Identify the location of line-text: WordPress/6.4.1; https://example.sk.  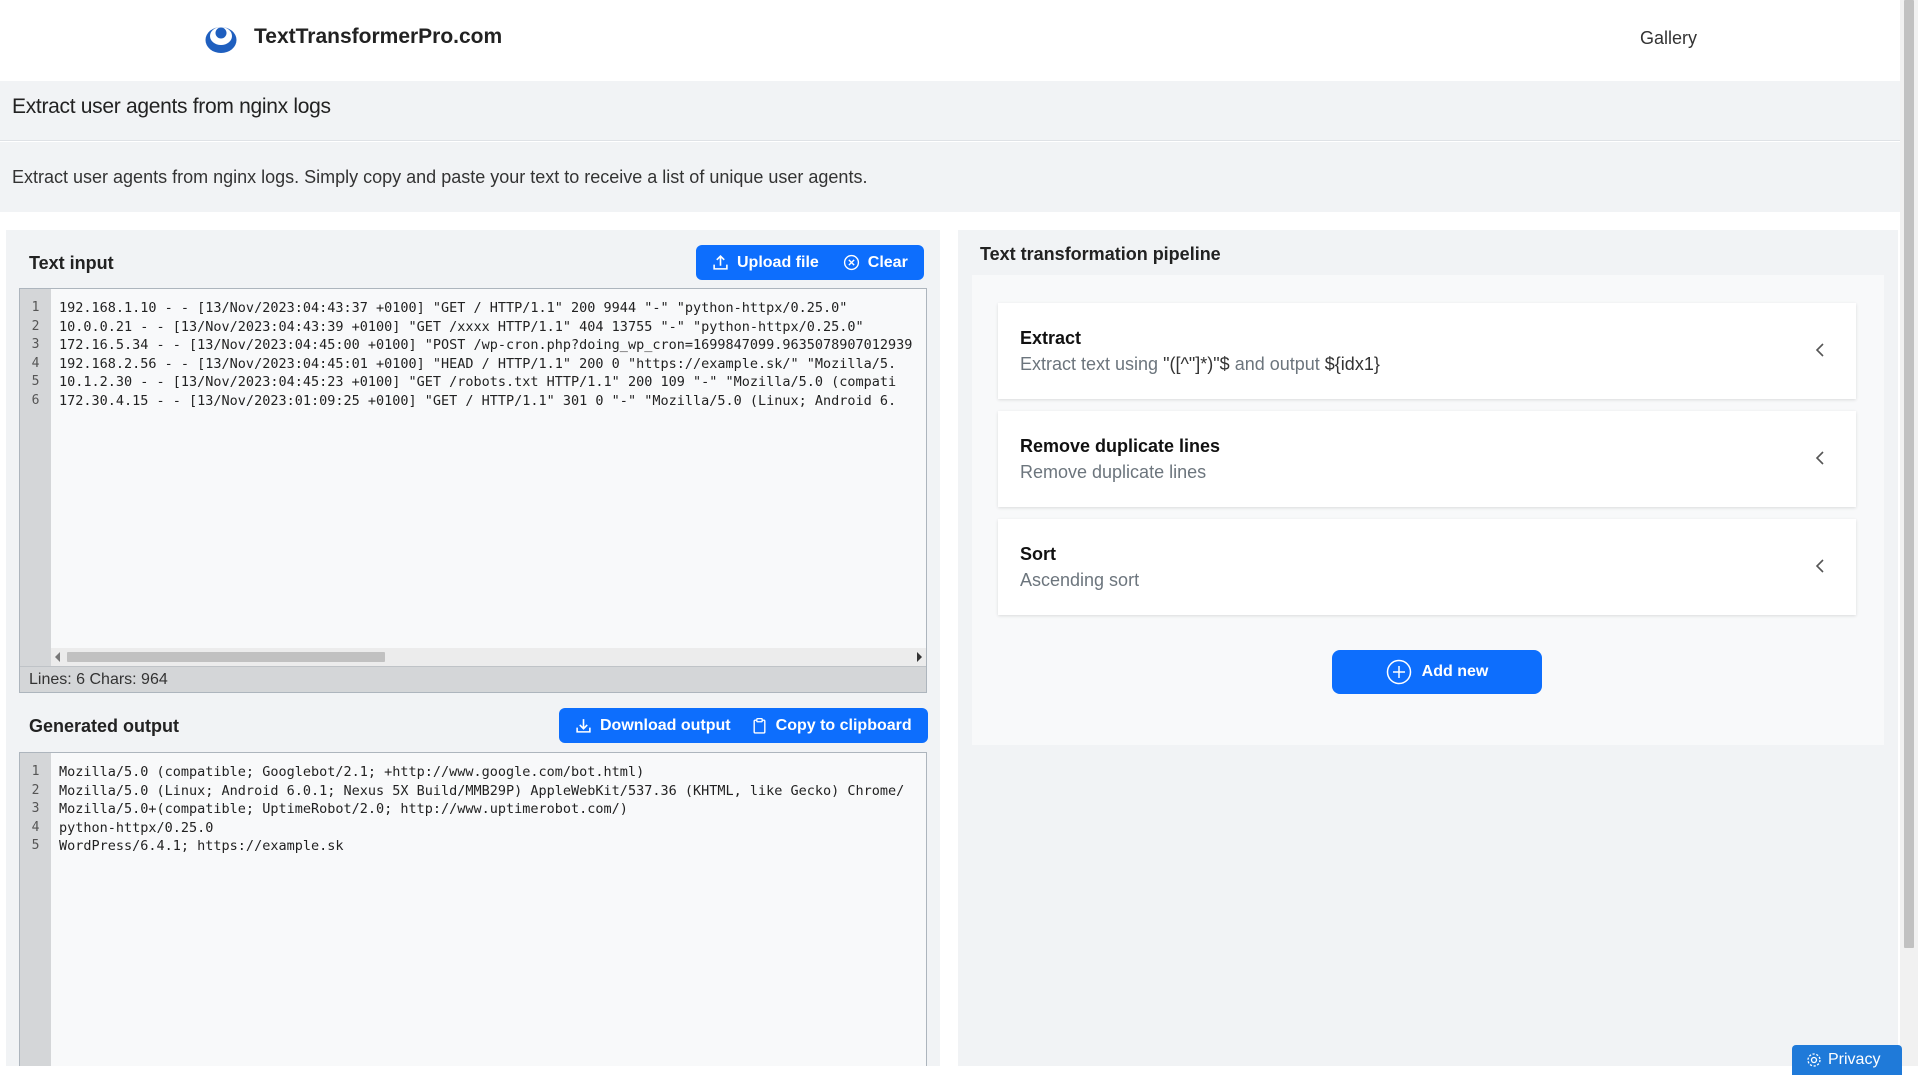
(201, 846).